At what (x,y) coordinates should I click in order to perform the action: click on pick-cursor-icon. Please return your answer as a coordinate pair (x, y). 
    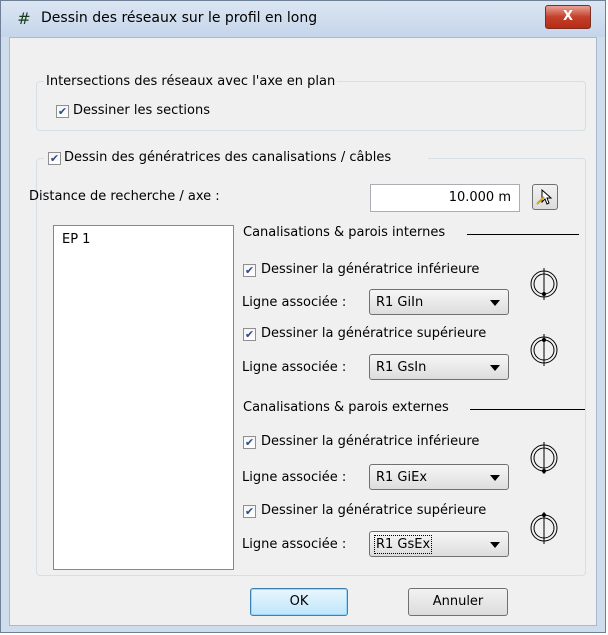
    Looking at the image, I should click on (544, 196).